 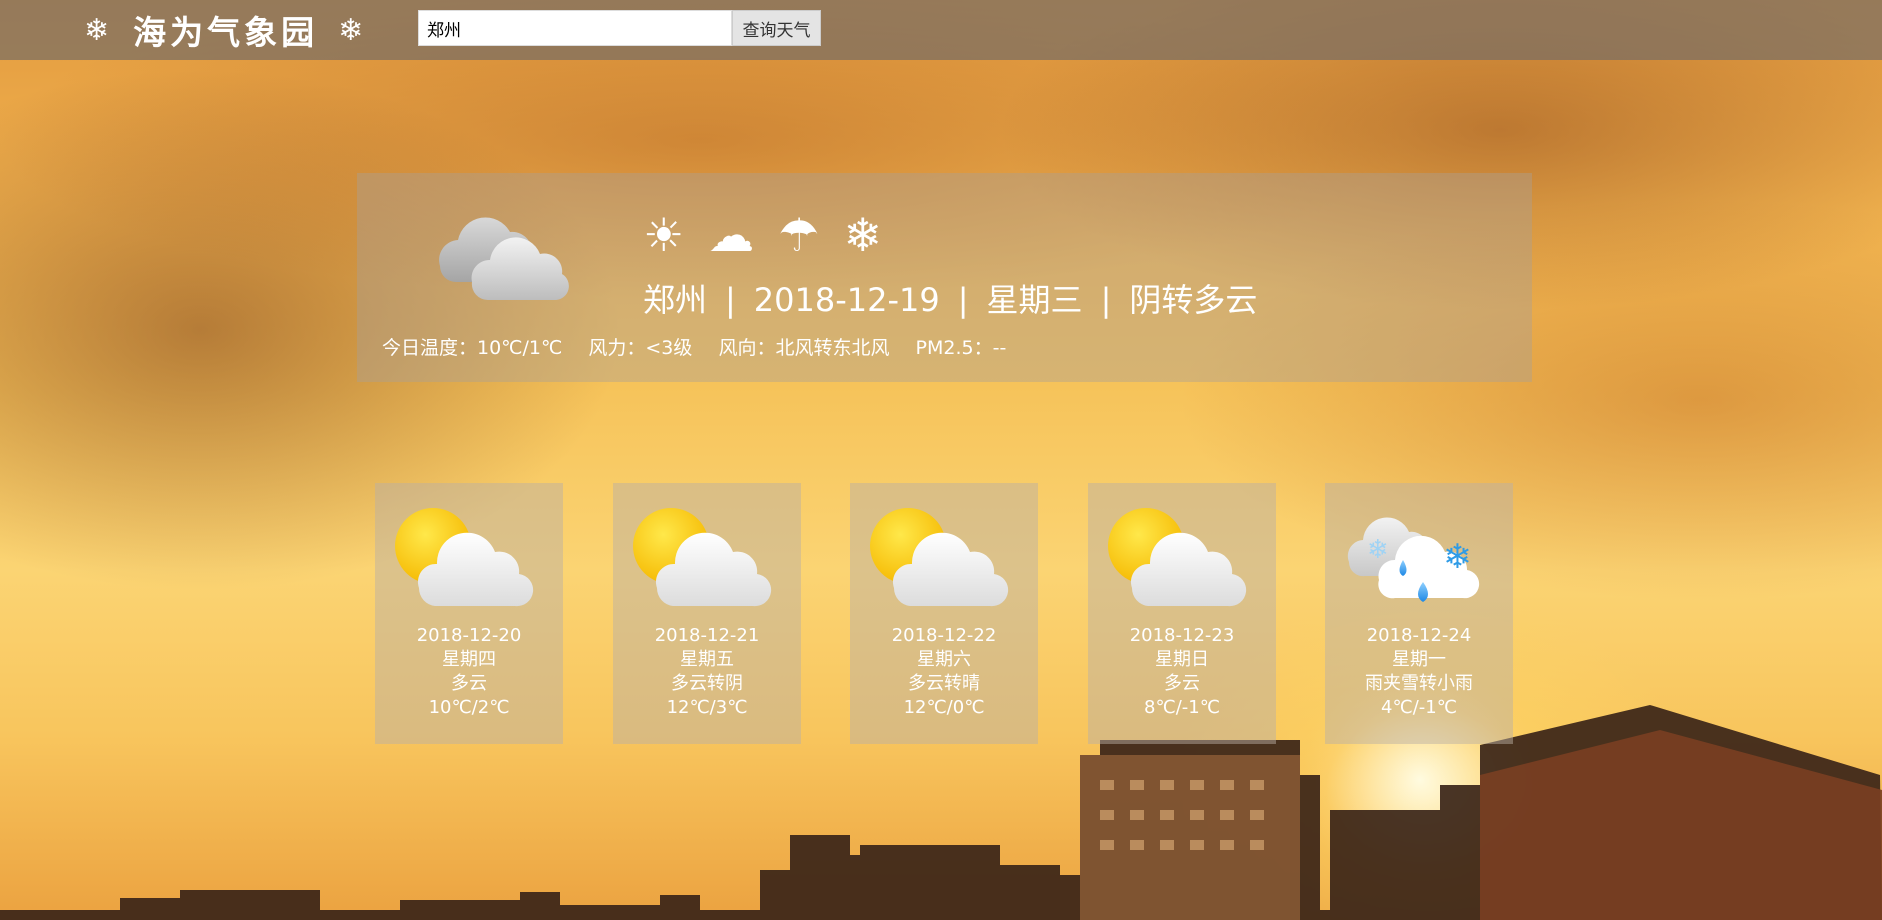 I want to click on query-weather-button: 查询天气, so click(x=776, y=28).